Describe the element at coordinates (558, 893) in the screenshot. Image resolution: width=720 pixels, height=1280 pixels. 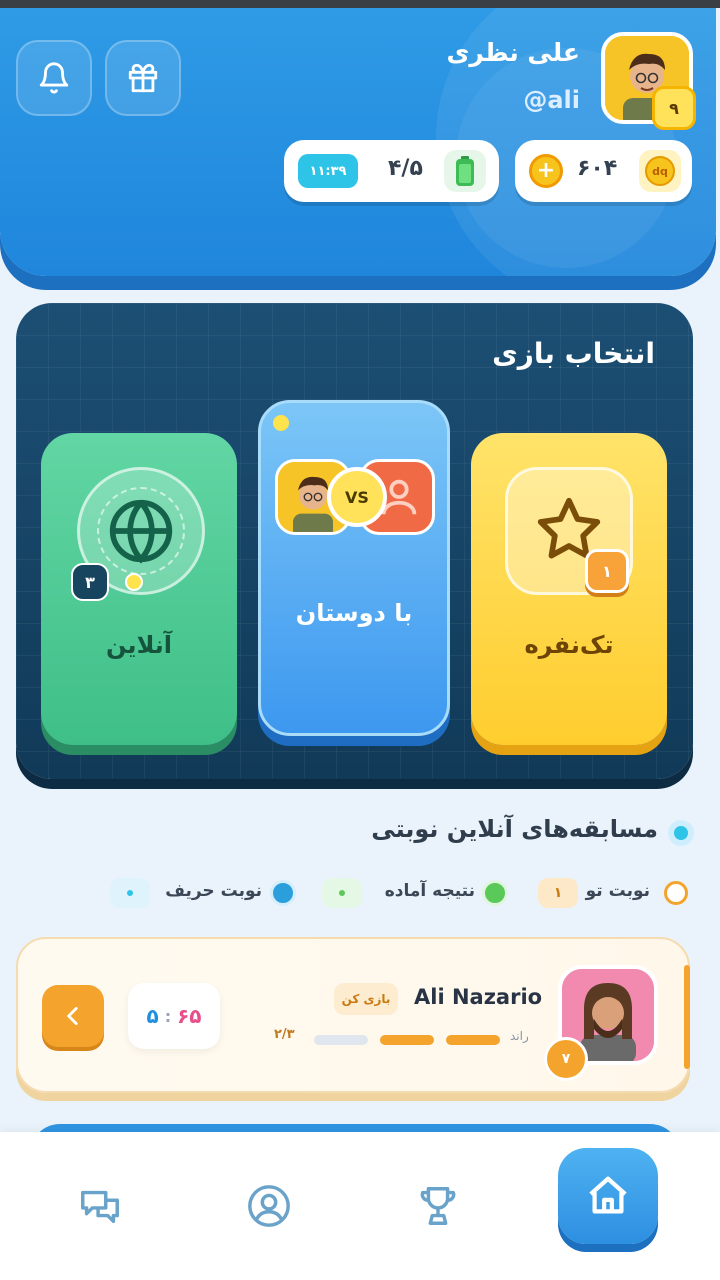
I see `your-turn-count: ۱` at that location.